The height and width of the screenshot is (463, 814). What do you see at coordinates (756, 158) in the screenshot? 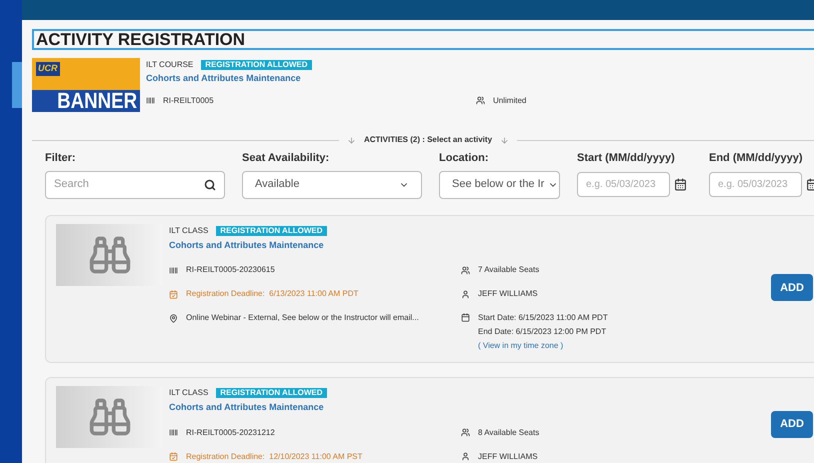
I see `filter-label: End (MM/dd/yyyy)` at bounding box center [756, 158].